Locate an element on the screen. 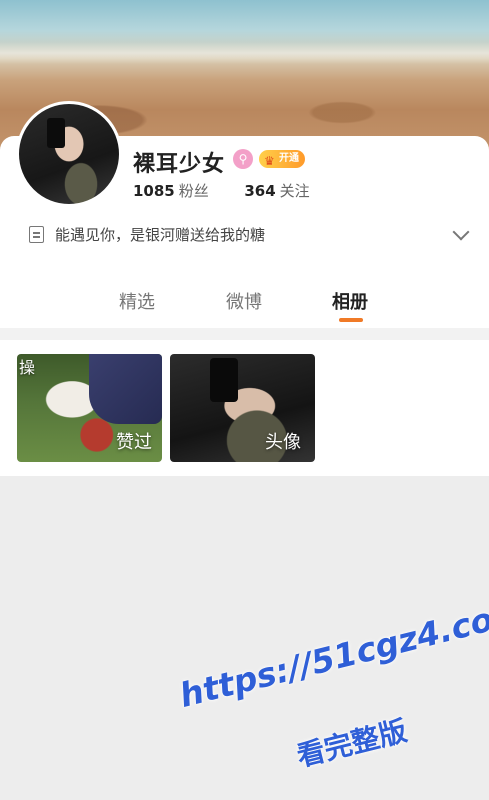  tab-album: 相册 is located at coordinates (350, 301).